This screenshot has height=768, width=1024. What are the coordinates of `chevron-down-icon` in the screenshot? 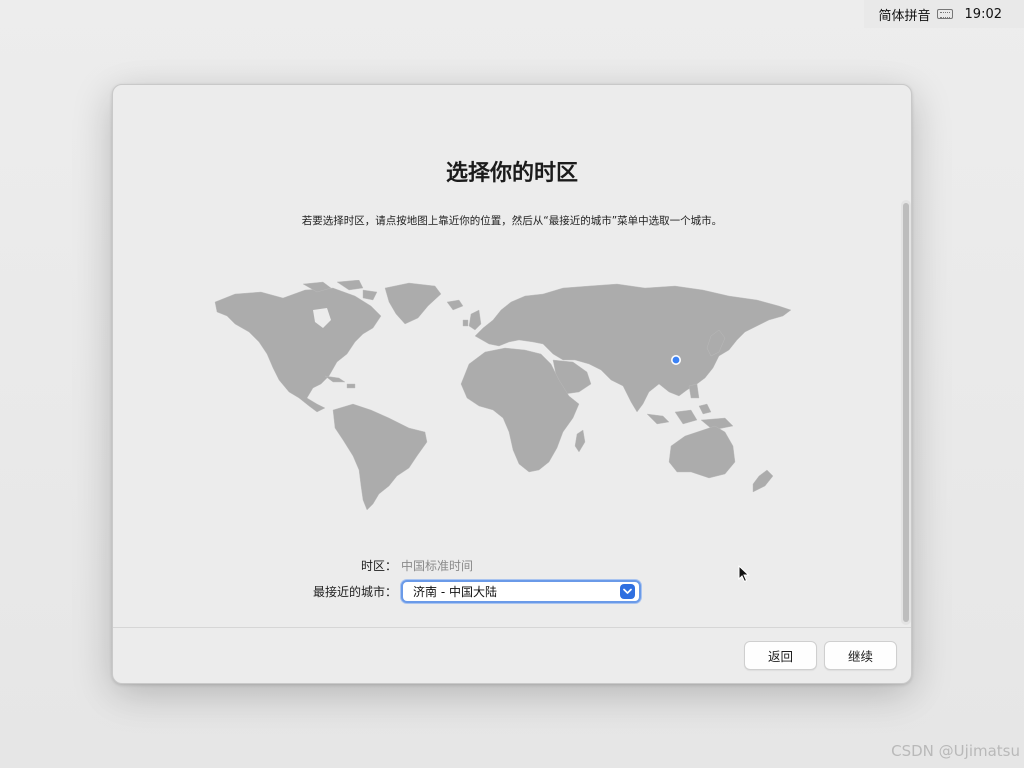 It's located at (627, 591).